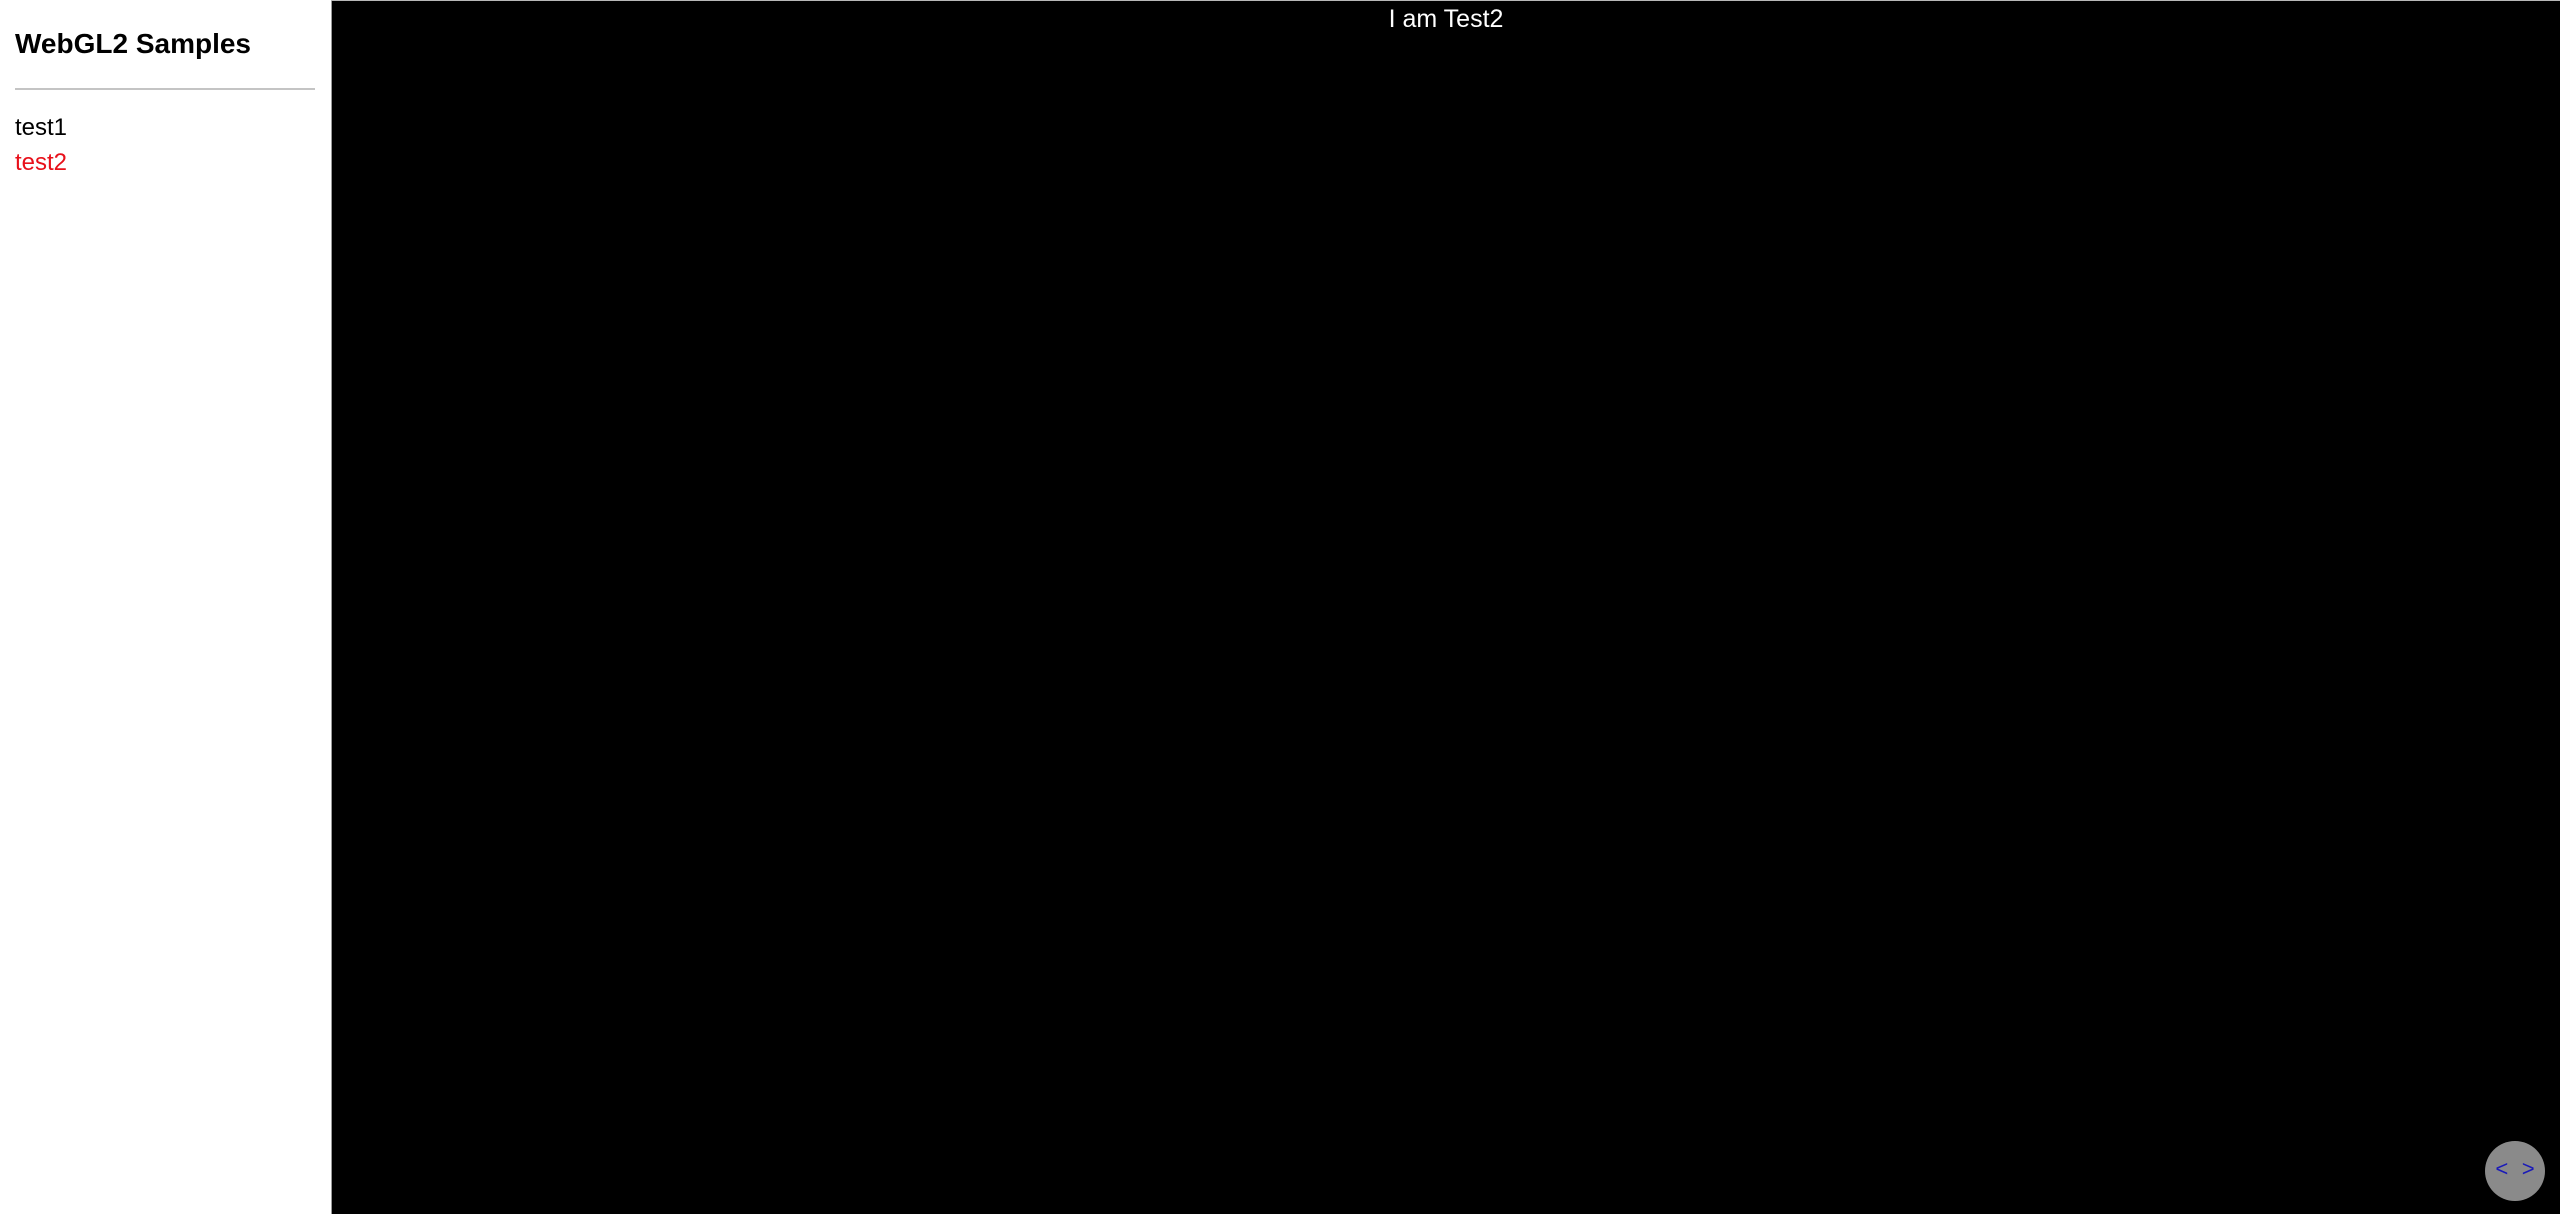 Image resolution: width=2560 pixels, height=1214 pixels. I want to click on sidebar-title: WebGL2 Samples, so click(133, 43).